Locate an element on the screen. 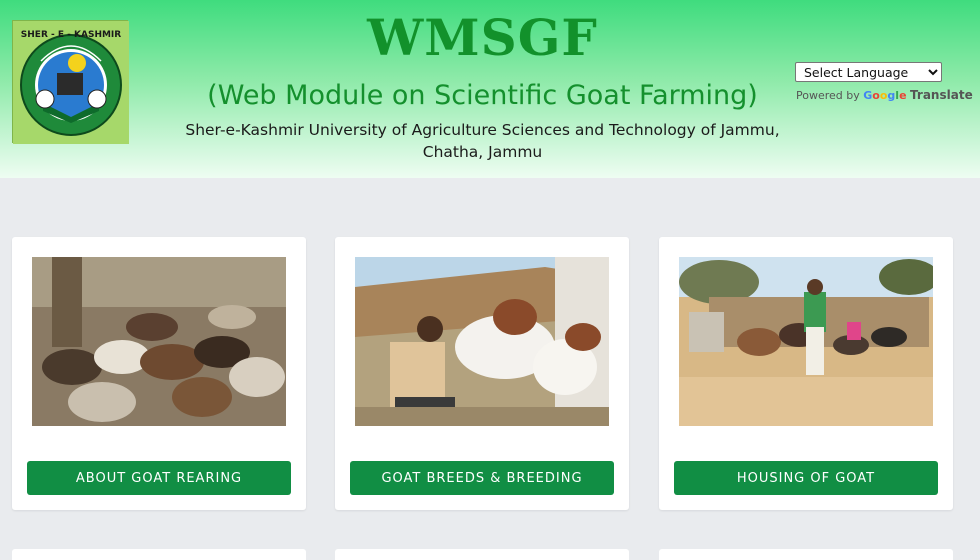  goat-herd-photo is located at coordinates (159, 341).